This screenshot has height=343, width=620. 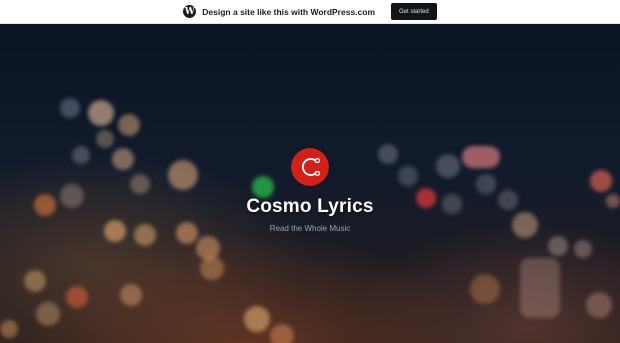 I want to click on site-logo, so click(x=310, y=167).